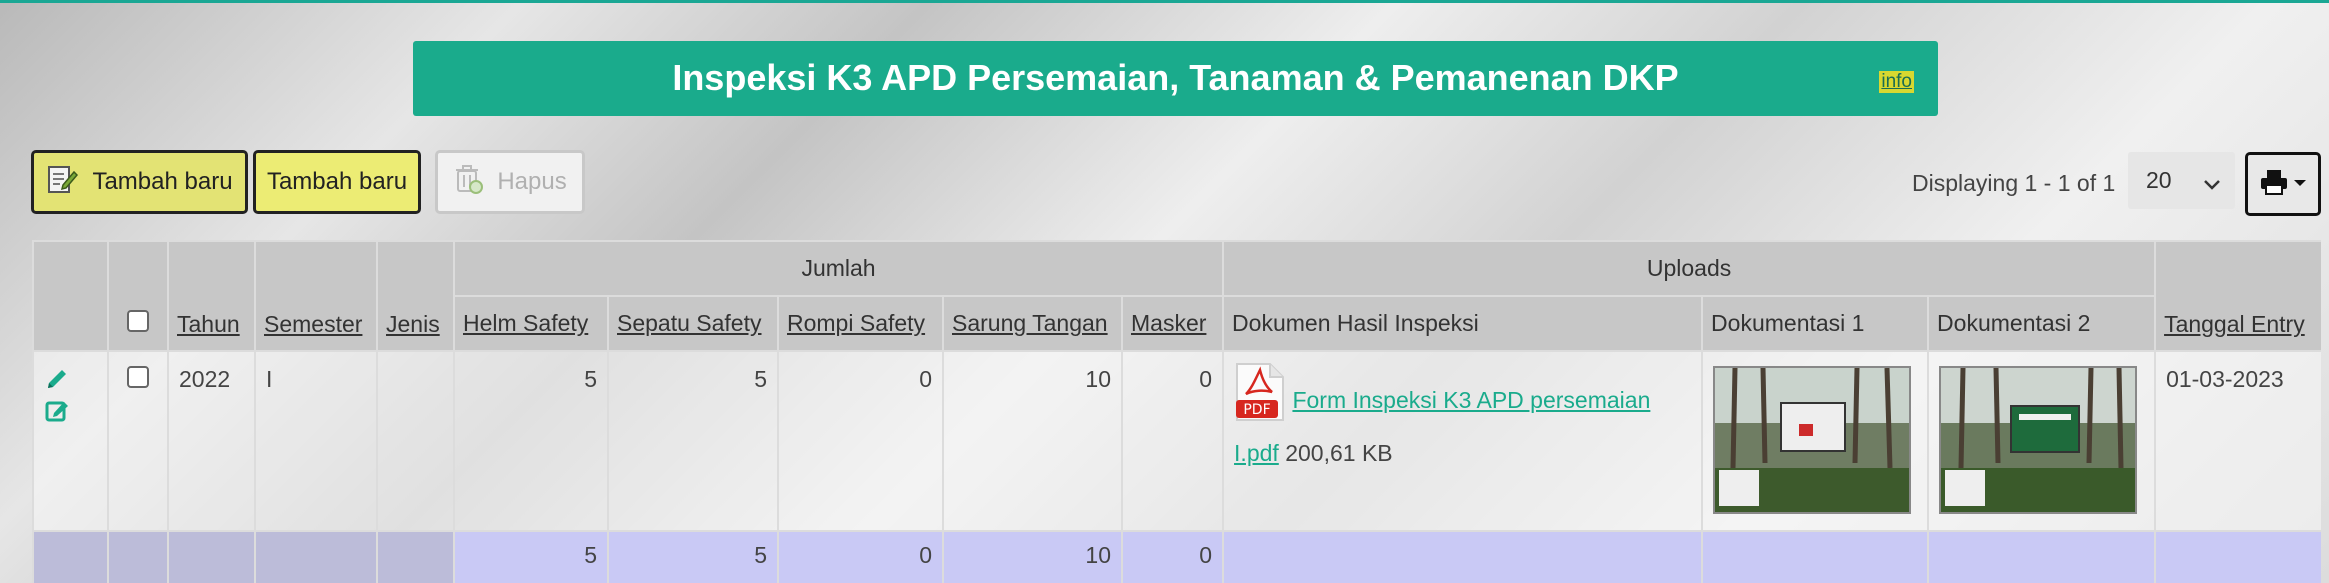 Image resolution: width=2329 pixels, height=583 pixels. What do you see at coordinates (693, 441) in the screenshot?
I see `cell-sepatu-safety: 5` at bounding box center [693, 441].